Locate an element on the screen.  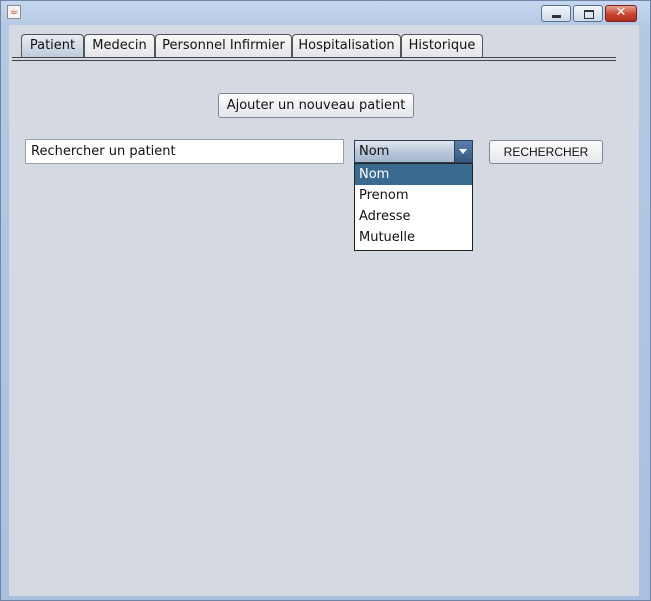
close-icon: ✕ is located at coordinates (621, 12).